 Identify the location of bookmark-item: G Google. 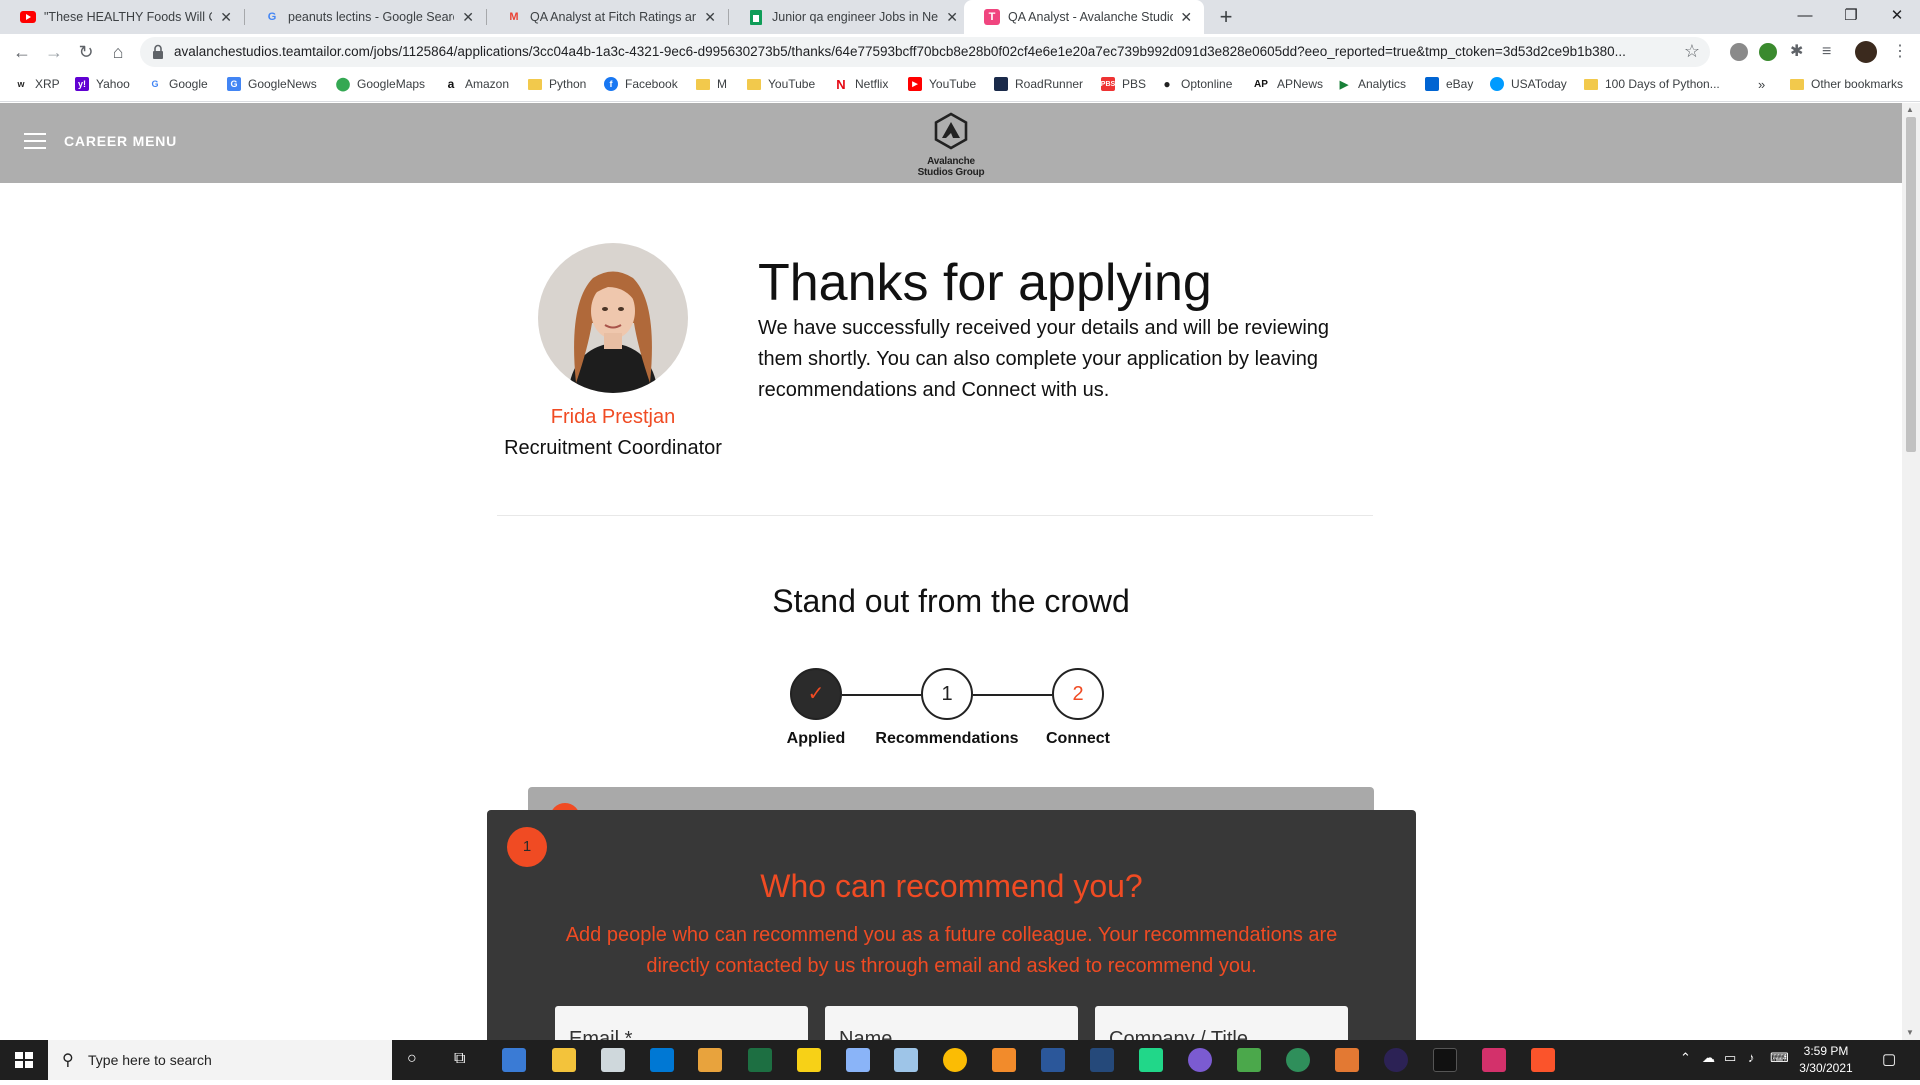
(177, 84).